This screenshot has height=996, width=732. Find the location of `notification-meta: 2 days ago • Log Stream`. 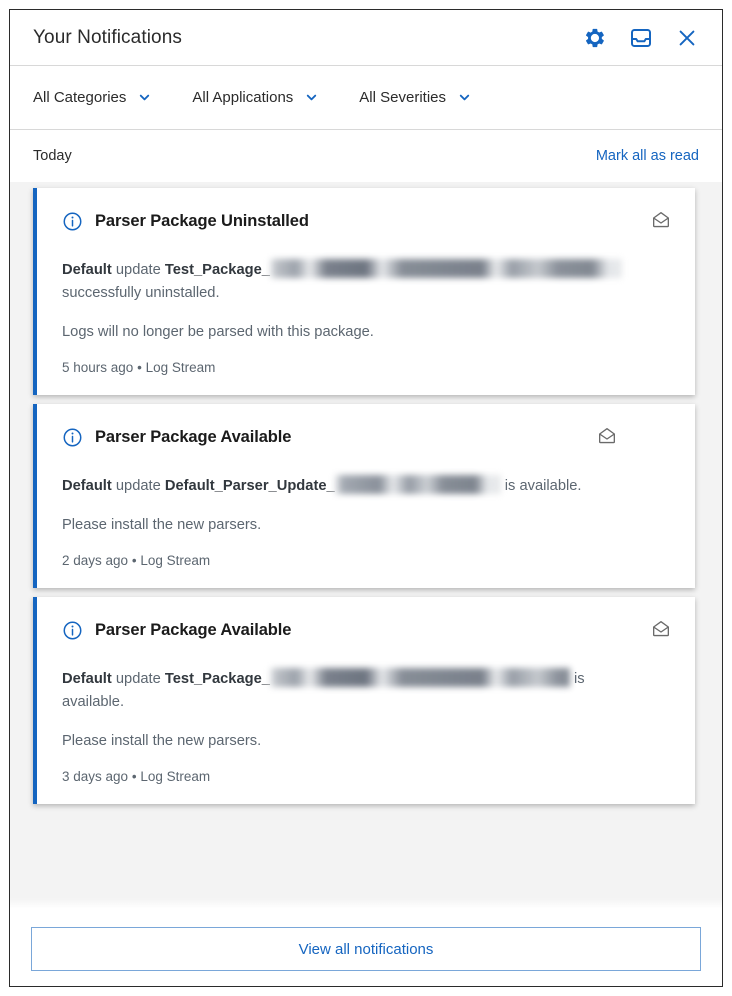

notification-meta: 2 days ago • Log Stream is located at coordinates (366, 560).